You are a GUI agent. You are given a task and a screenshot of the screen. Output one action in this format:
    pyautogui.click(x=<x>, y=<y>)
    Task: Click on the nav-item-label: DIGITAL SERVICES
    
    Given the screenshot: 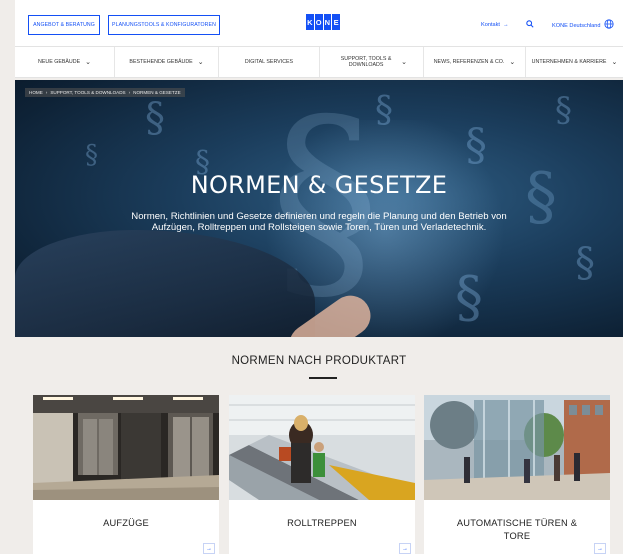 What is the action you would take?
    pyautogui.click(x=269, y=61)
    